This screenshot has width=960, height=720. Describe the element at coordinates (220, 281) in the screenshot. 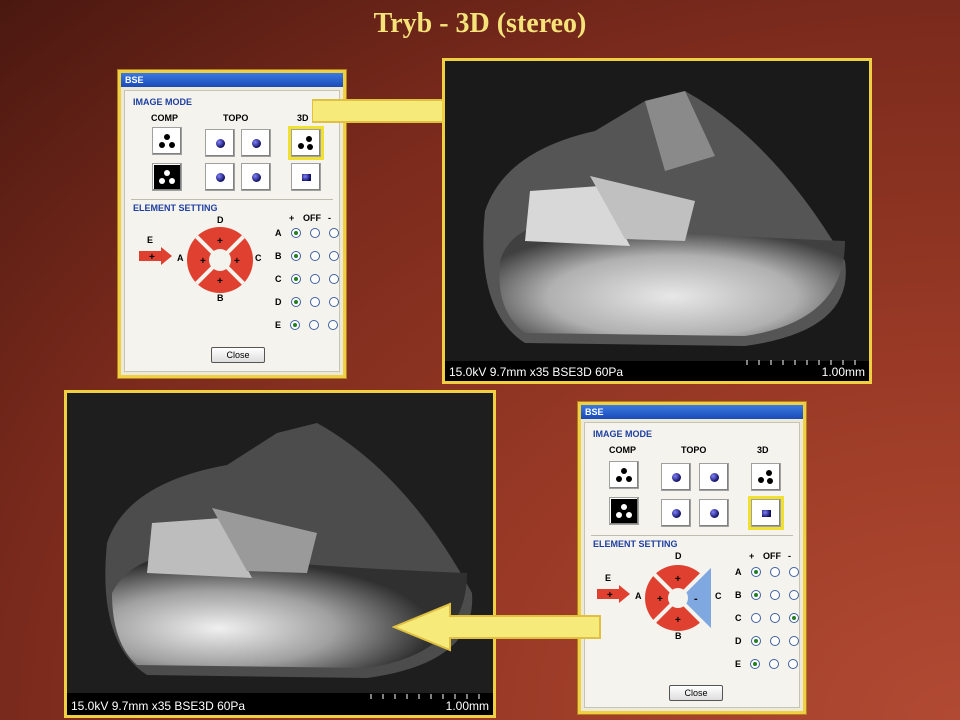

I see `pad-b-plus: +` at that location.